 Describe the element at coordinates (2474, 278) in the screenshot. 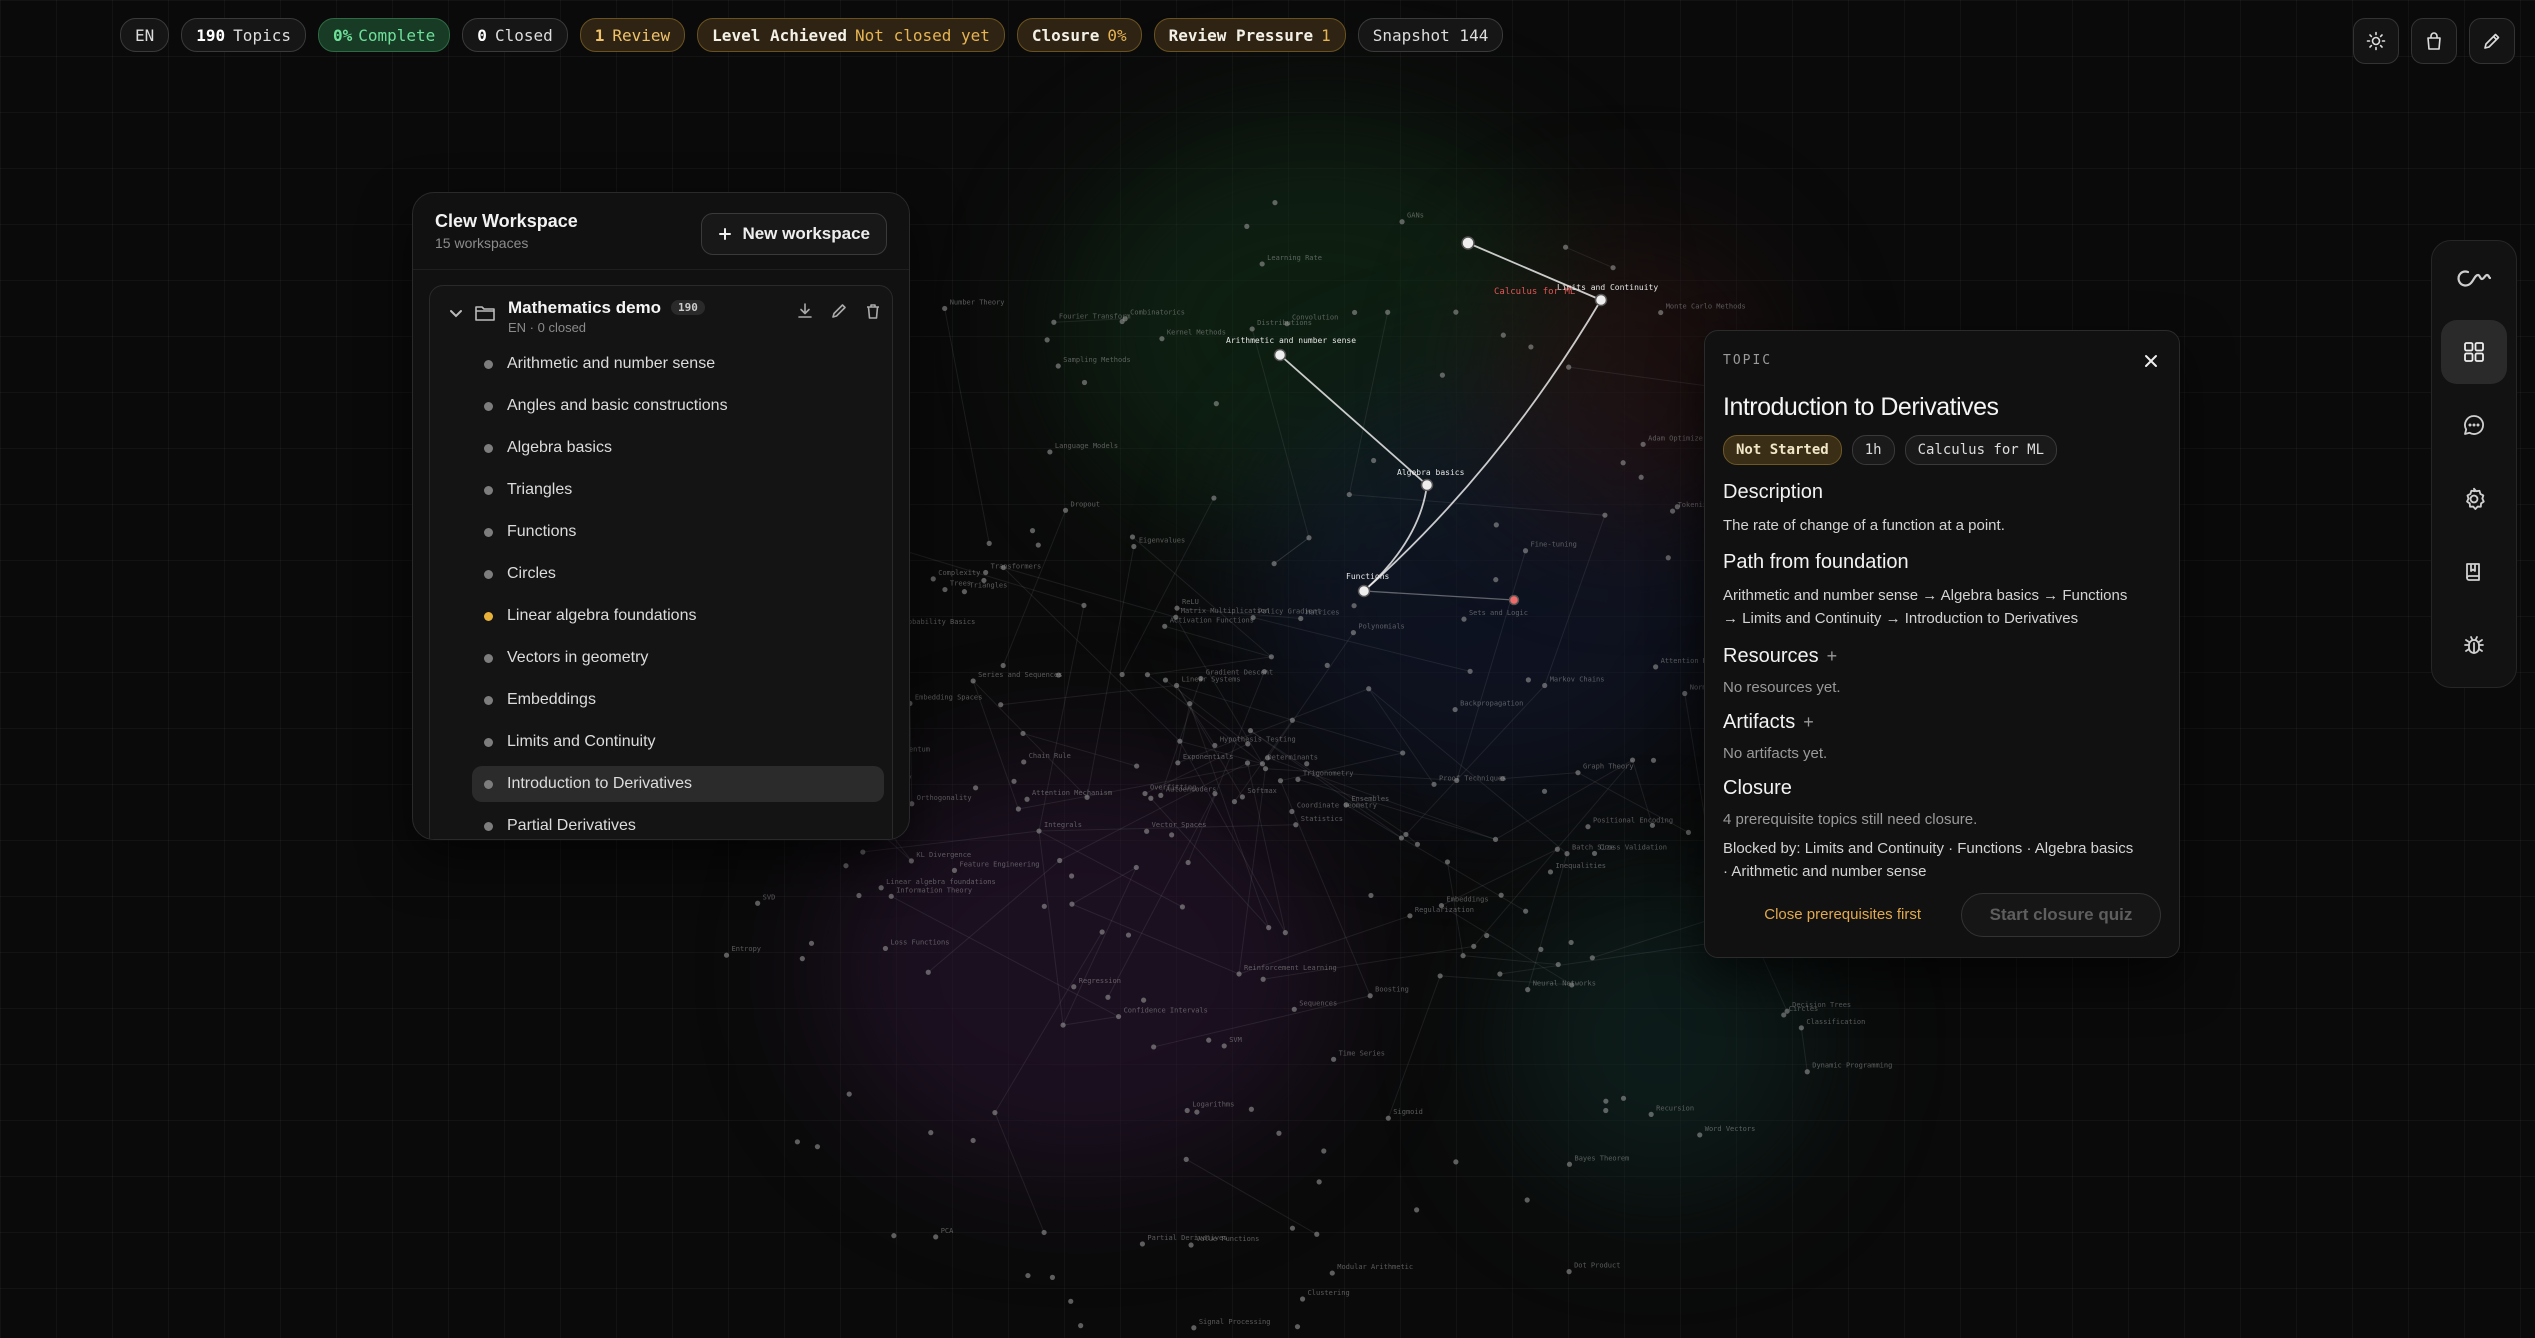

I see `rail-logo-button` at that location.